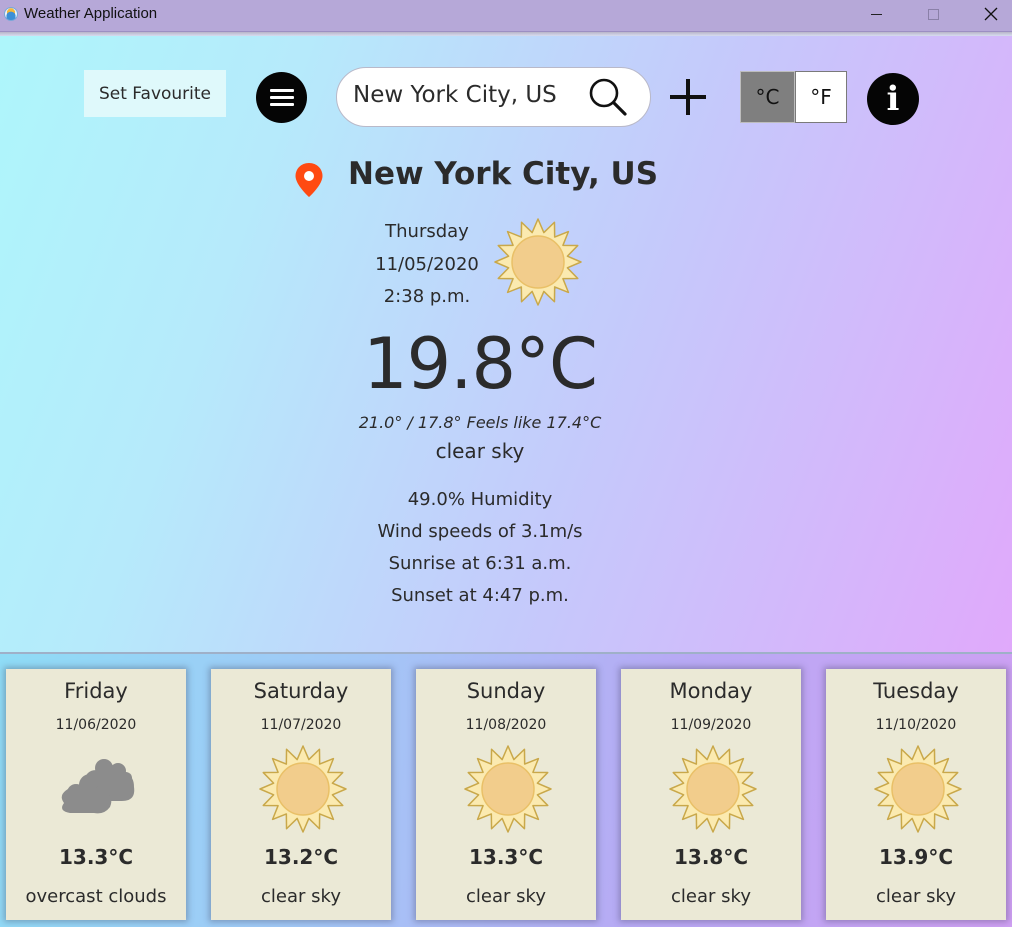 The image size is (1012, 927). I want to click on current-day: Thursday, so click(427, 231).